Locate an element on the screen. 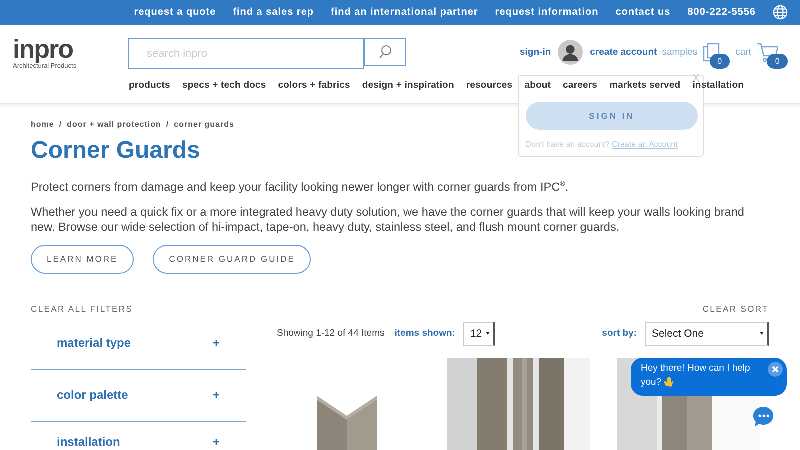  top-link: 800-222-5556 is located at coordinates (722, 12).